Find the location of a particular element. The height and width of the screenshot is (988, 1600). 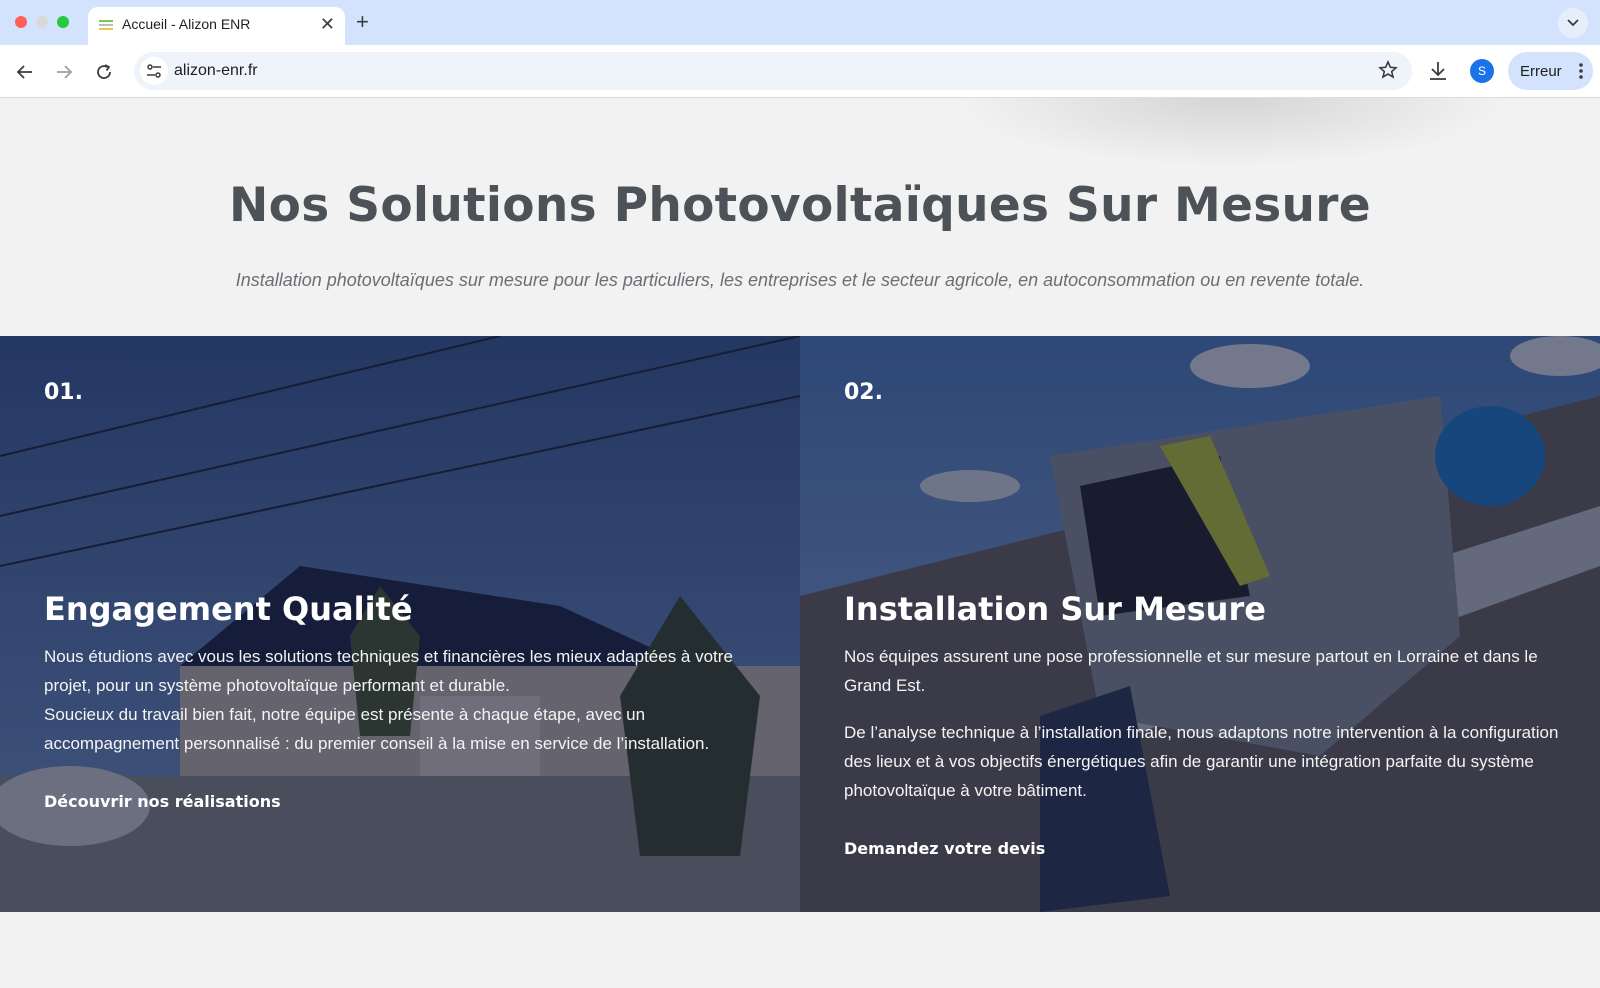

back-button is located at coordinates (25, 72).